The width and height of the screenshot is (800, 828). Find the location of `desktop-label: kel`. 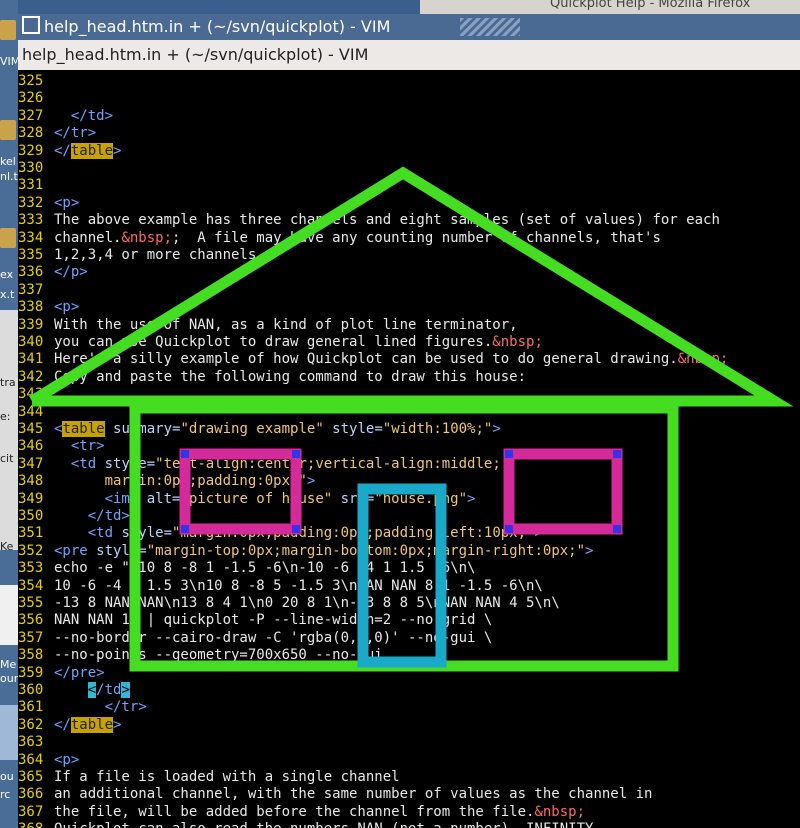

desktop-label: kel is located at coordinates (8, 161).